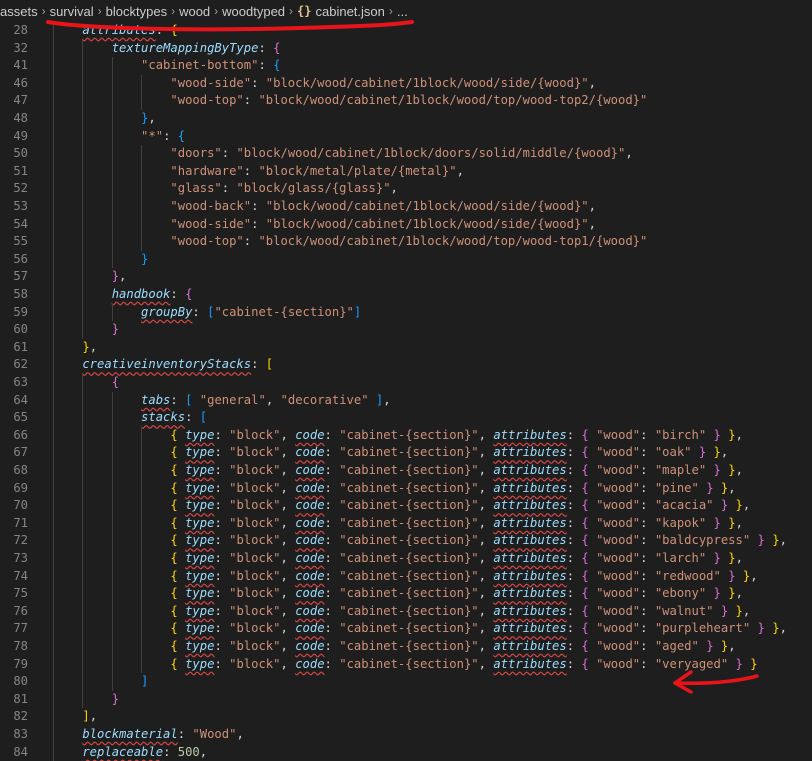 This screenshot has width=812, height=761. What do you see at coordinates (210, 66) in the screenshot?
I see `code-text: "cabinet-bottom": {` at bounding box center [210, 66].